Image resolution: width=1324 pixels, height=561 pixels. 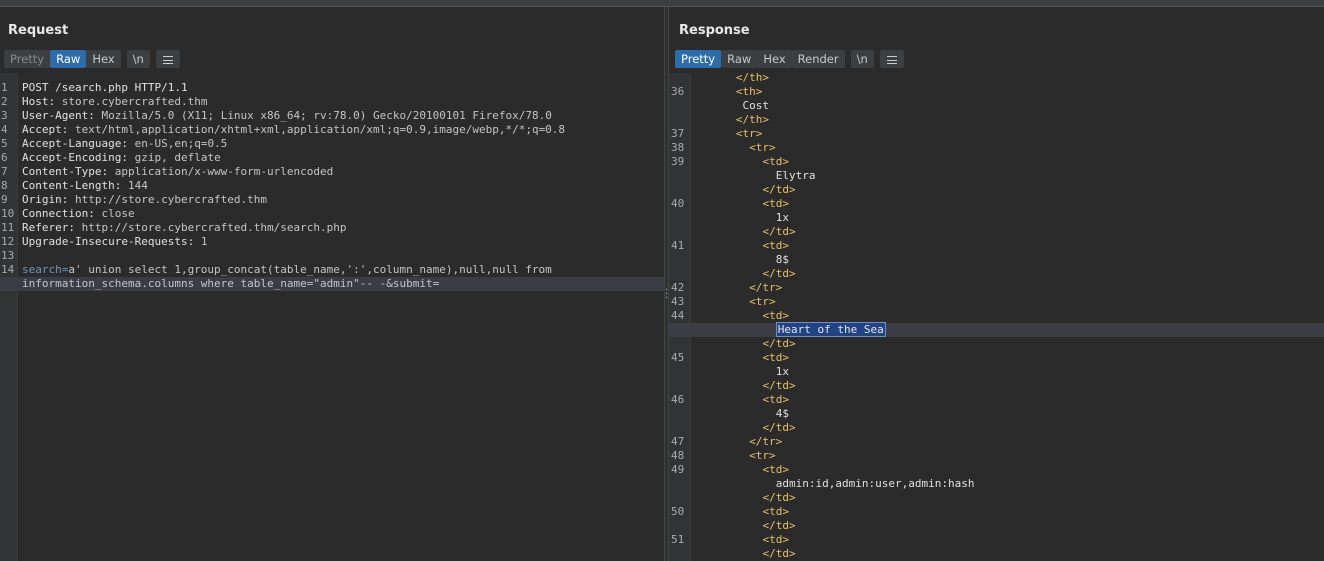 I want to click on response-menu-icon, so click(x=891, y=59).